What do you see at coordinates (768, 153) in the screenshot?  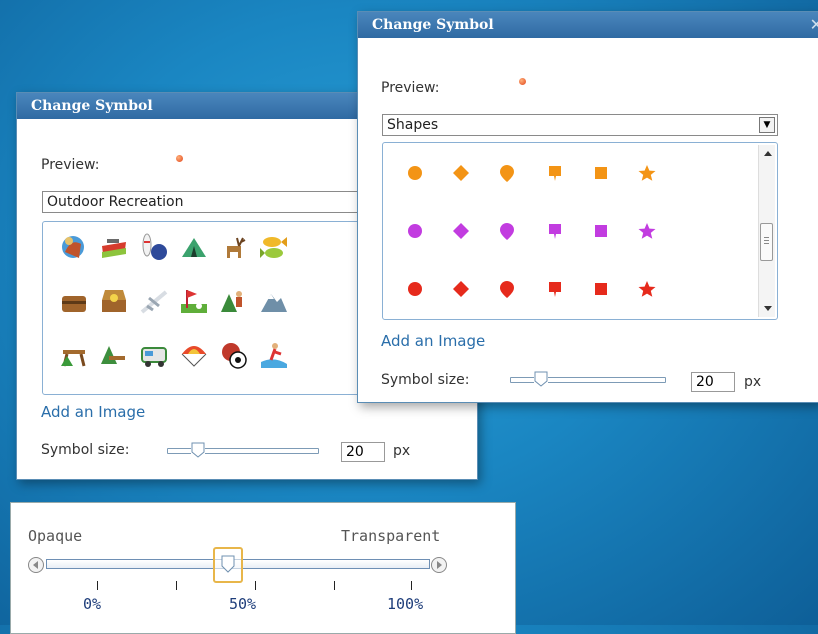 I see `scroll-up-icon` at bounding box center [768, 153].